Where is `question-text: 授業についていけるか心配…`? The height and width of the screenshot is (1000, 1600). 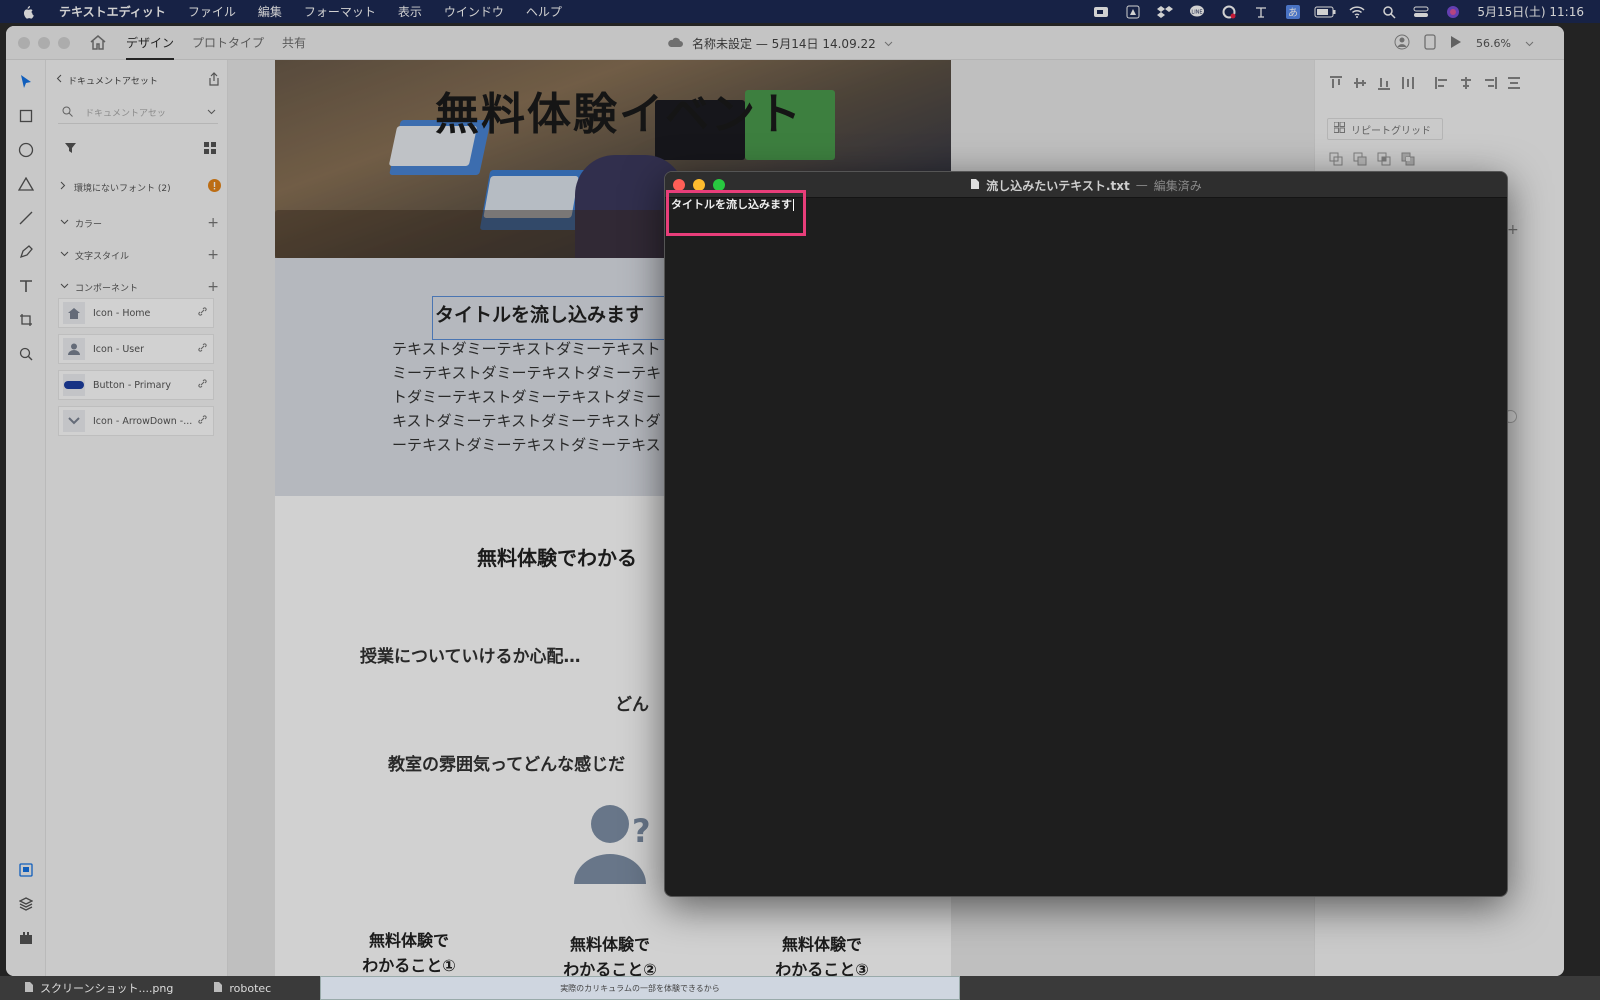
question-text: 授業についていけるか心配… is located at coordinates (470, 654).